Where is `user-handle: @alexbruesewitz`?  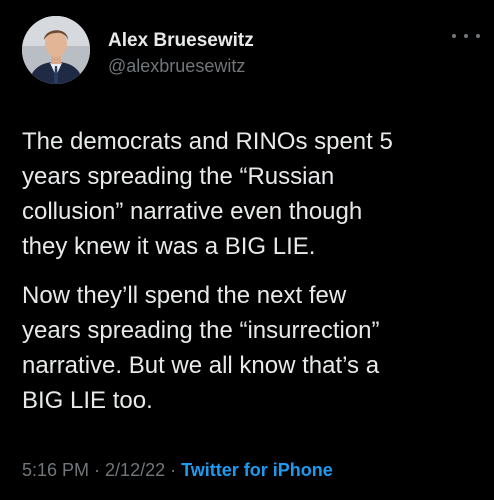
user-handle: @alexbruesewitz is located at coordinates (176, 66).